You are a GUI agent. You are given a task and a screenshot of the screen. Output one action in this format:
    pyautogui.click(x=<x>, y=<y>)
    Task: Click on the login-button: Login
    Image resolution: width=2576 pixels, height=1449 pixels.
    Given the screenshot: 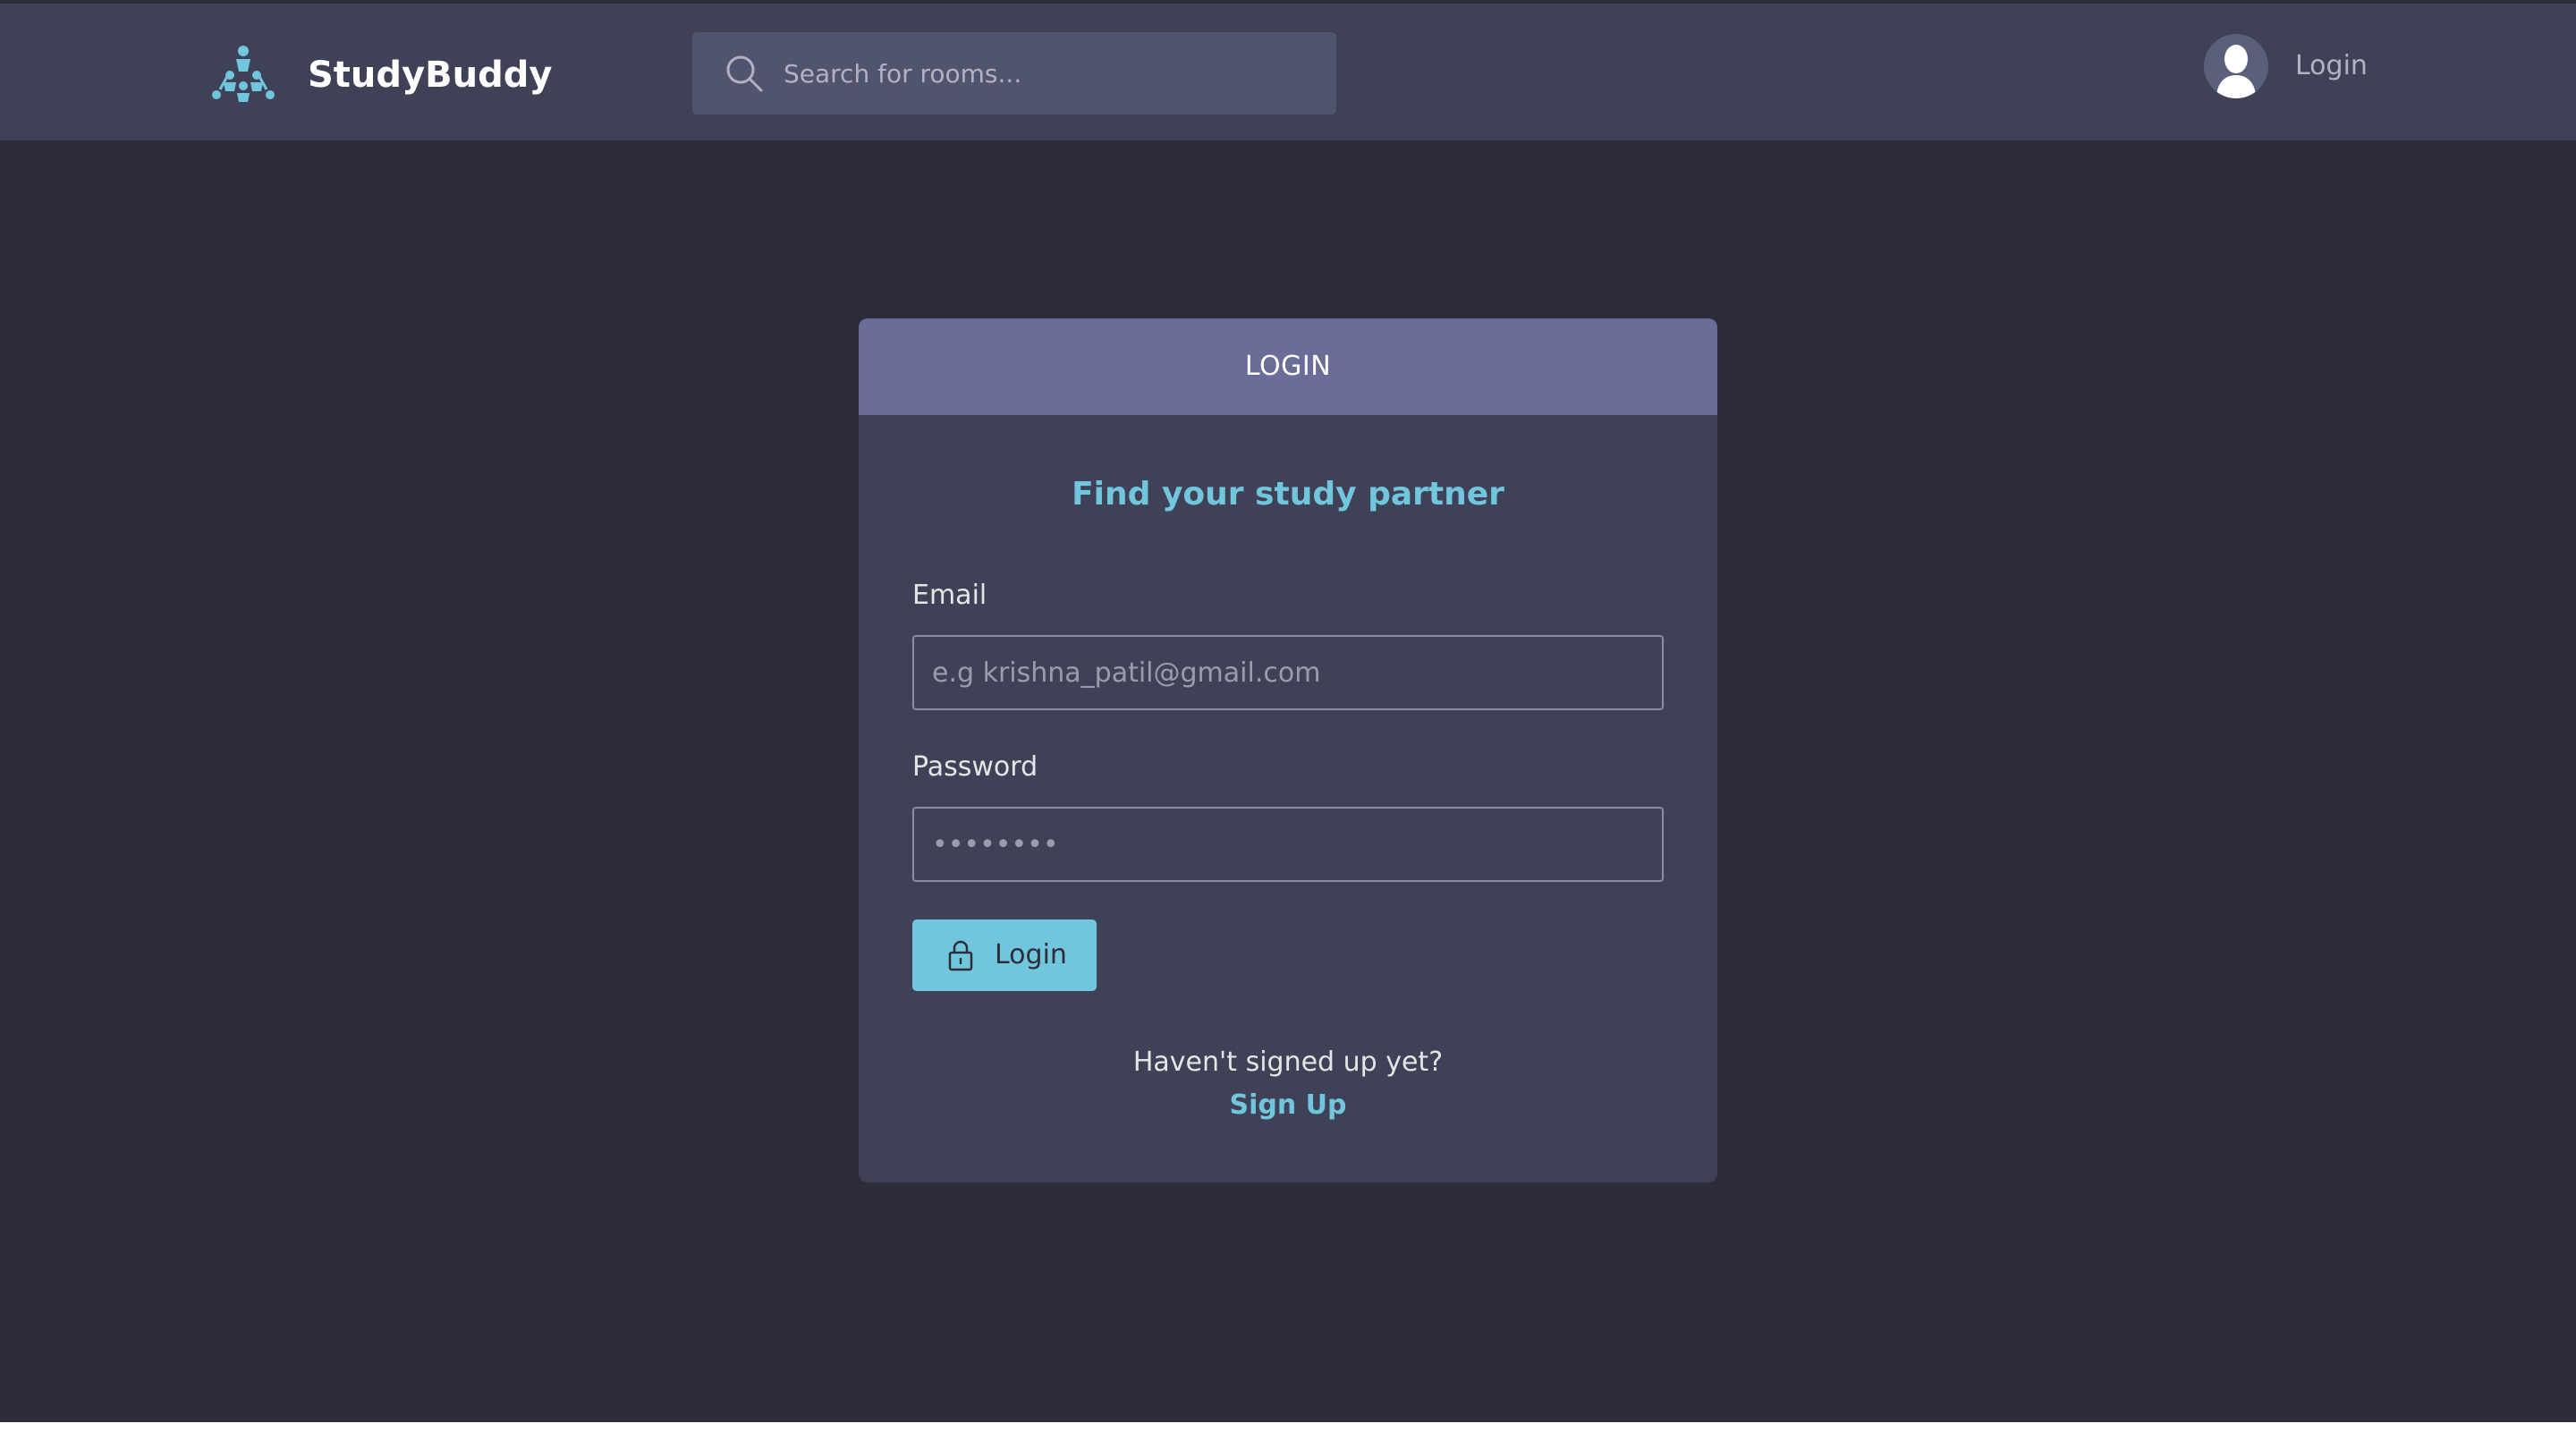 What is the action you would take?
    pyautogui.click(x=1004, y=955)
    